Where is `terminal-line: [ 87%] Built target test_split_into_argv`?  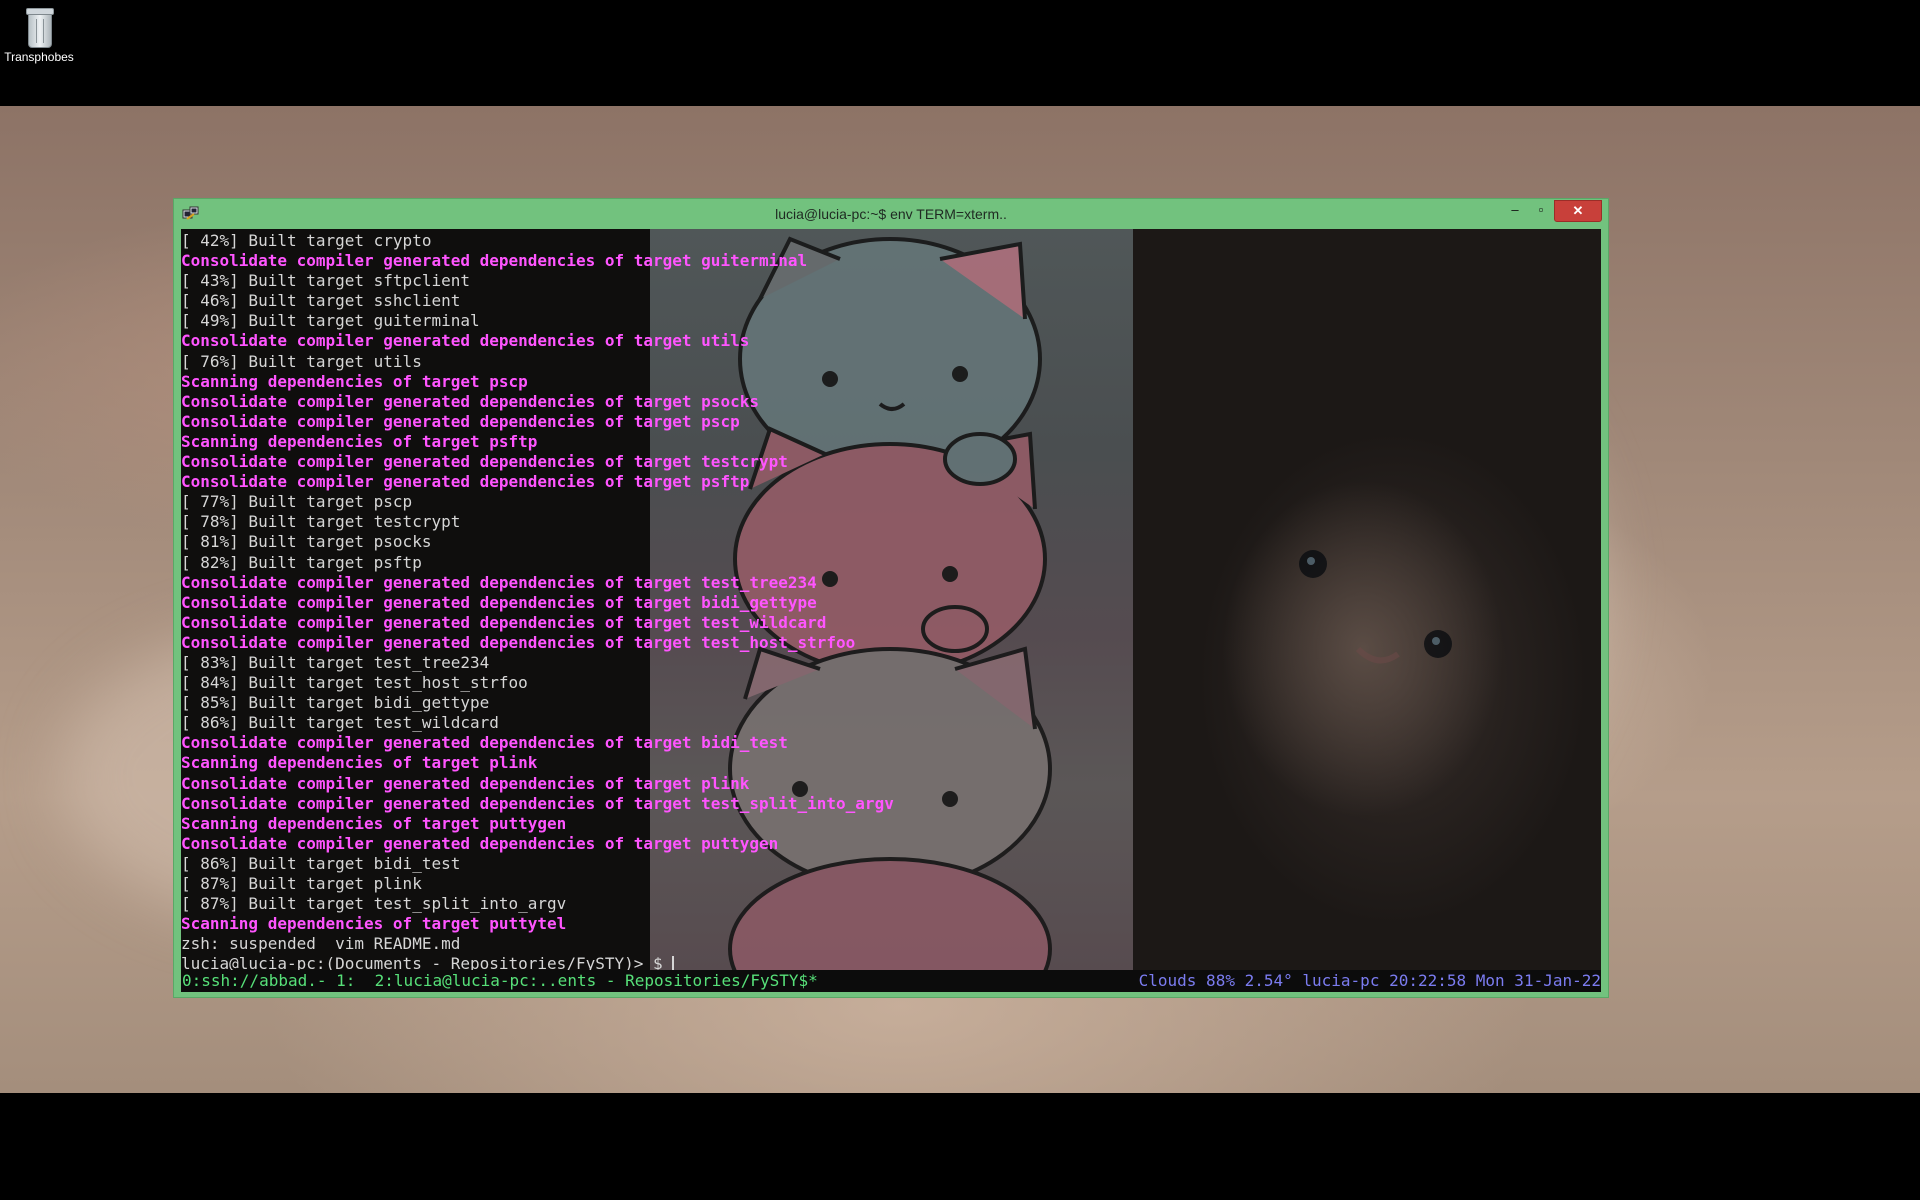
terminal-line: [ 87%] Built target test_split_into_argv is located at coordinates (374, 904).